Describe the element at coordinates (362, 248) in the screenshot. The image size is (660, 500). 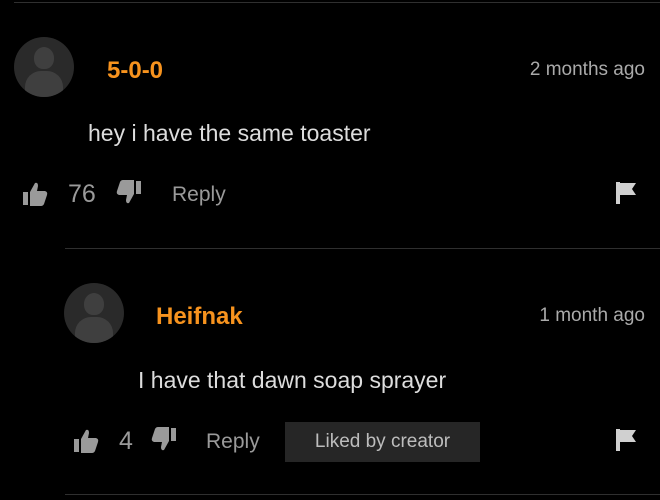
I see `comment-divider` at that location.